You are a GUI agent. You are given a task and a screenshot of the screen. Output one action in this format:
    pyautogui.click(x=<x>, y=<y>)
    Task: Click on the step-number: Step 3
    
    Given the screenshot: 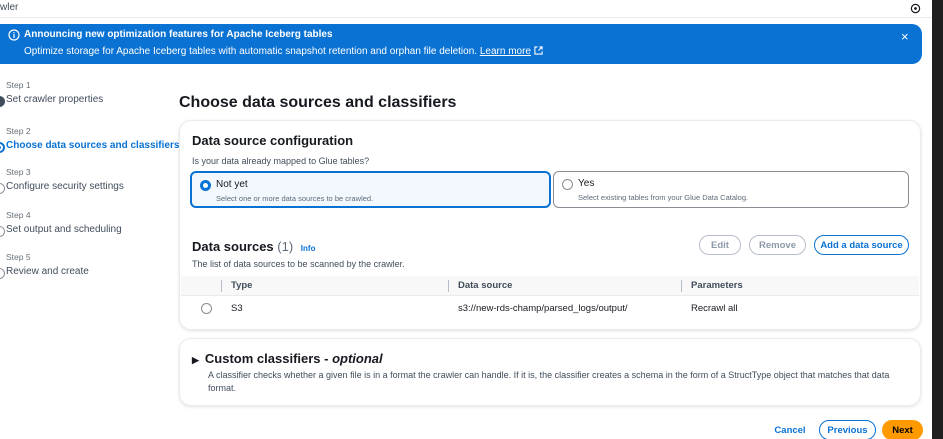 What is the action you would take?
    pyautogui.click(x=18, y=172)
    